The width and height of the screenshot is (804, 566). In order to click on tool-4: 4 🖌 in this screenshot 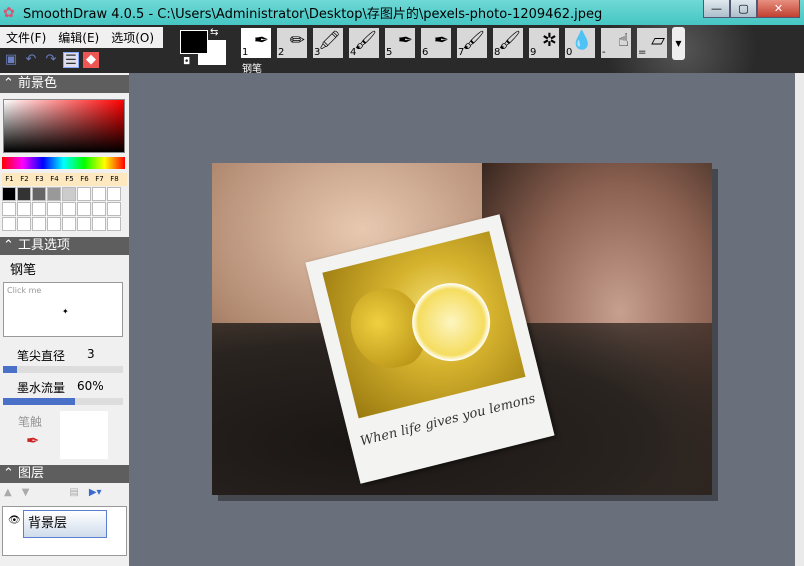, I will do `click(364, 43)`.